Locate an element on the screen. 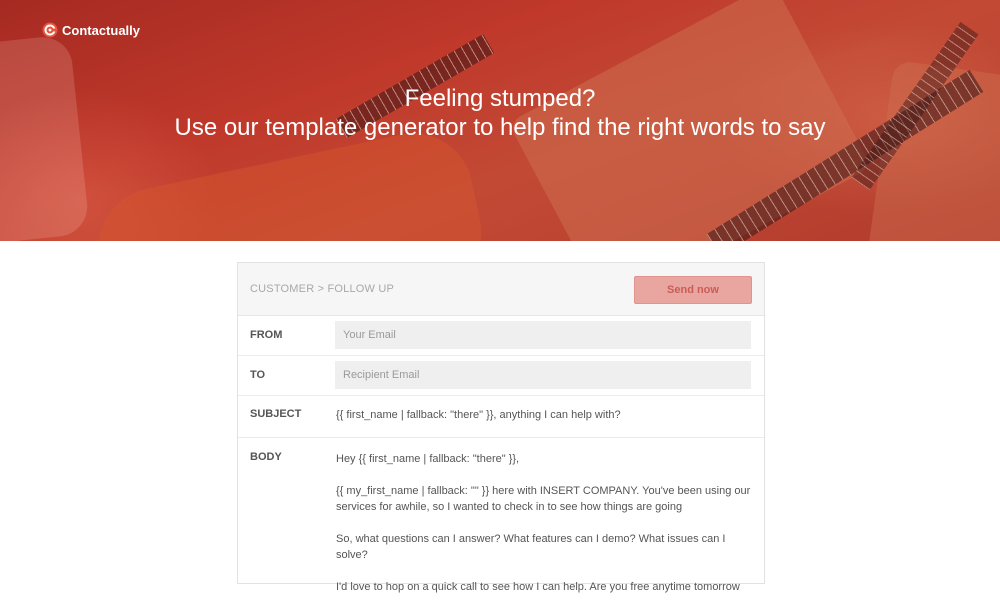 This screenshot has width=1000, height=611. brand-logo: Contactually is located at coordinates (91, 30).